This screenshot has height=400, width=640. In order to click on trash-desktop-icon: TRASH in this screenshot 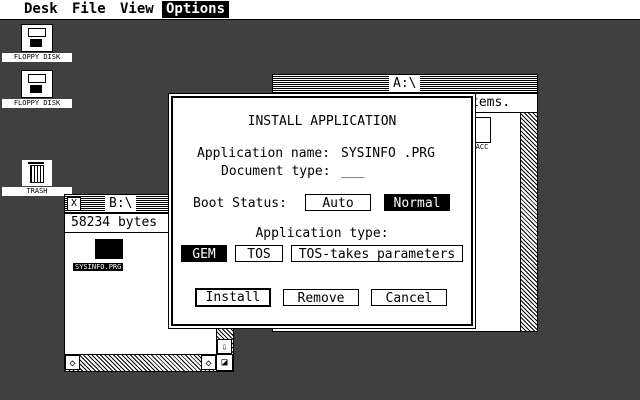, I will do `click(37, 178)`.